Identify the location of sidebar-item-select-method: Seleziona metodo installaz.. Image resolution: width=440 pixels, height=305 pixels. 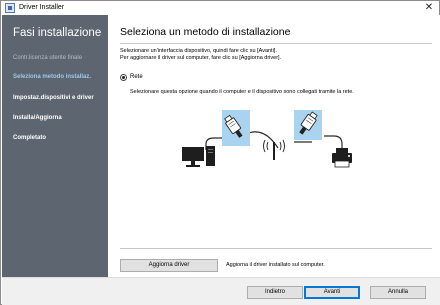
(52, 77).